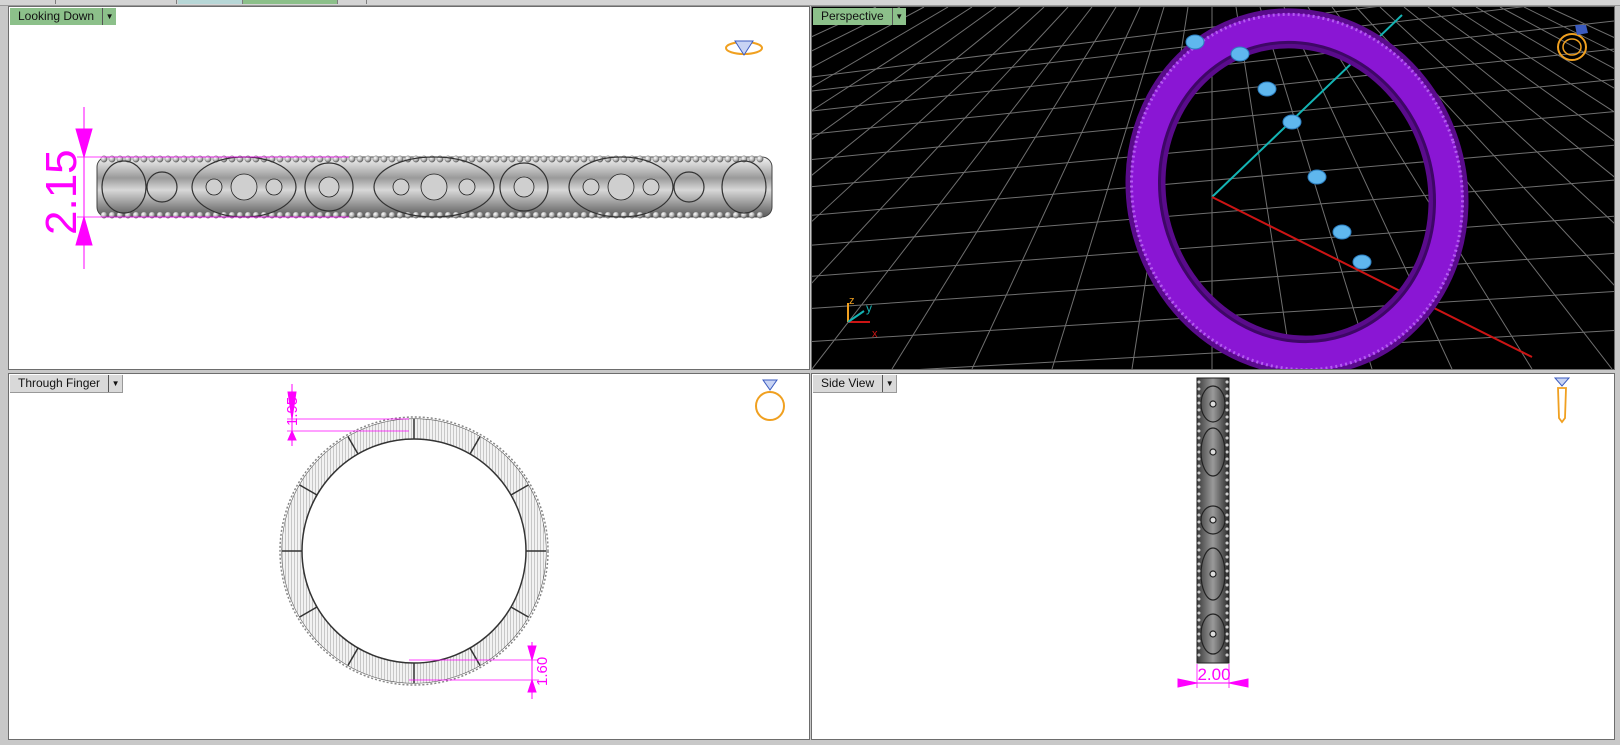  I want to click on viewport-label-side-view: Side View ▼, so click(855, 384).